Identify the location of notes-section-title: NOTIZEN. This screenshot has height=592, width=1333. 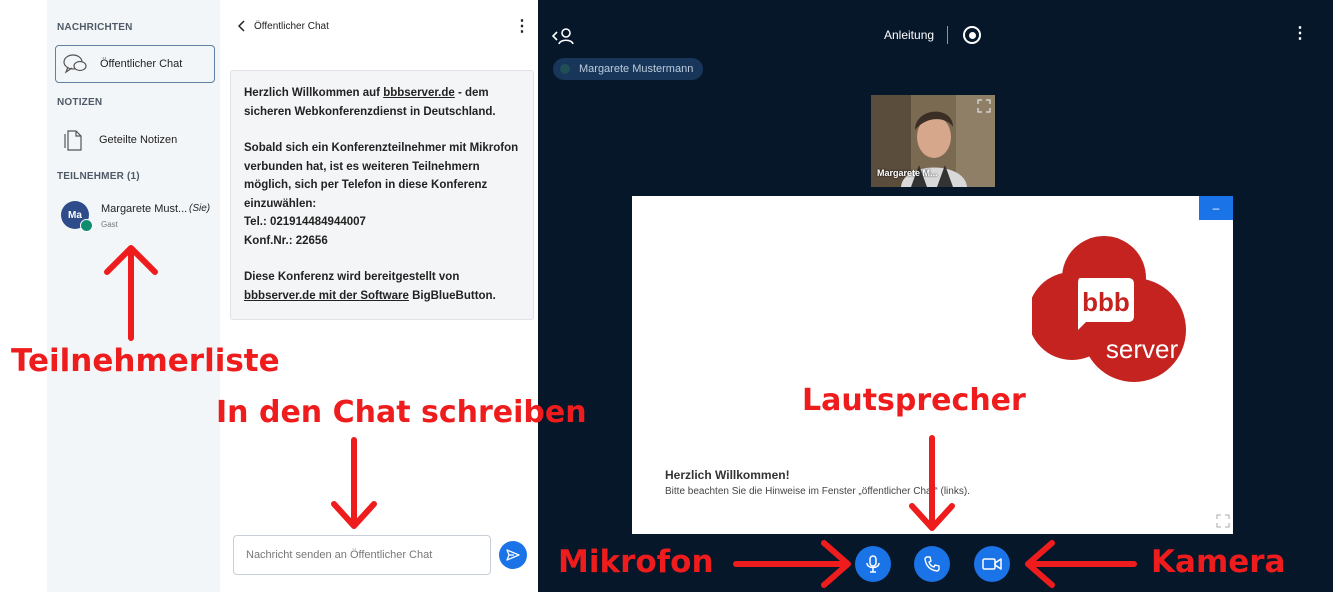
(80, 102).